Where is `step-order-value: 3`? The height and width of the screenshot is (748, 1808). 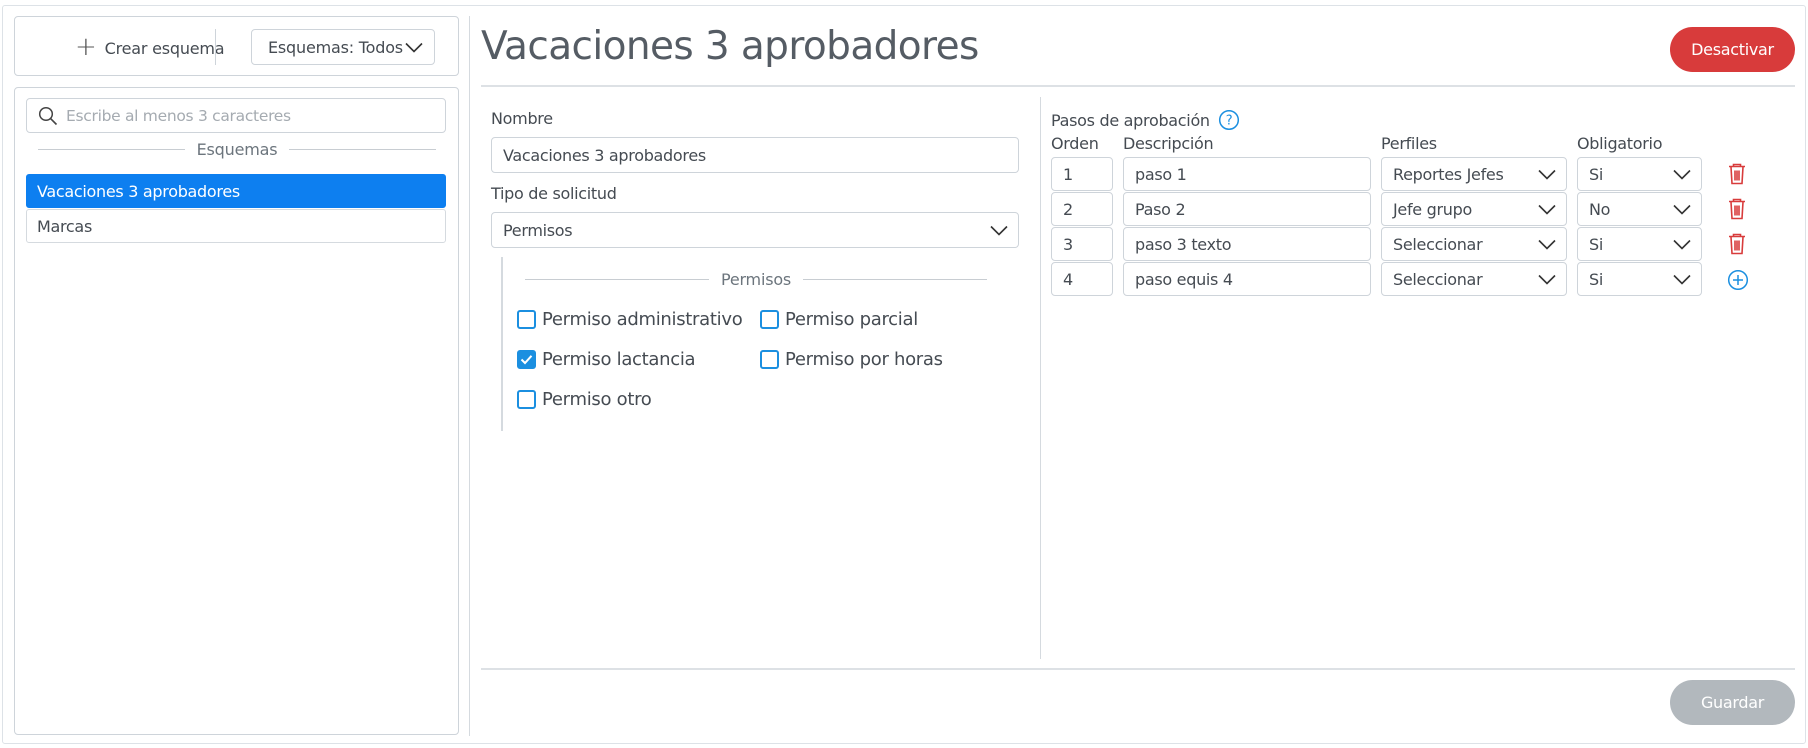
step-order-value: 3 is located at coordinates (1068, 244).